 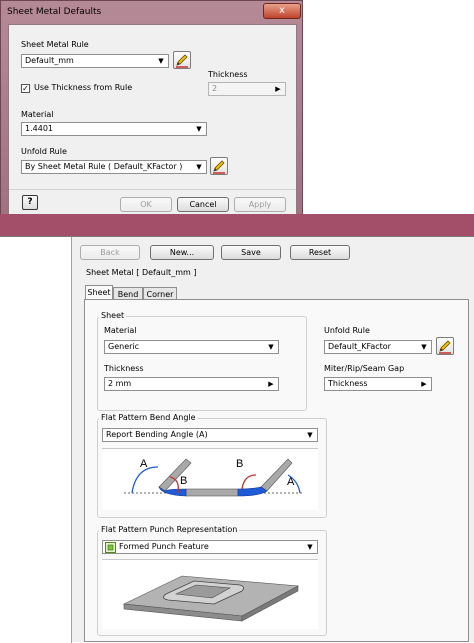 I want to click on bend-angle-svg: A B B A, so click(x=213, y=477).